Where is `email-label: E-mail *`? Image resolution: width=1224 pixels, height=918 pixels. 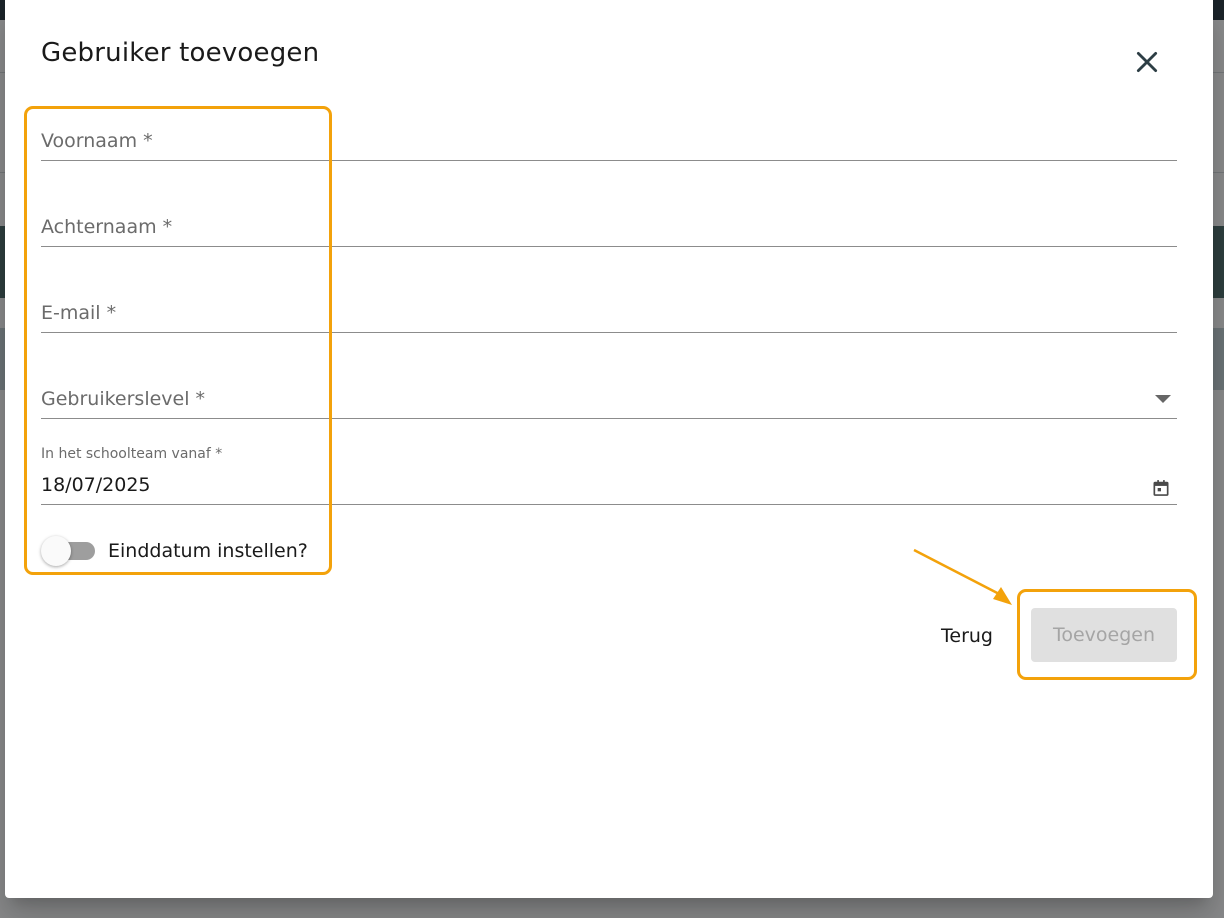
email-label: E-mail * is located at coordinates (79, 313).